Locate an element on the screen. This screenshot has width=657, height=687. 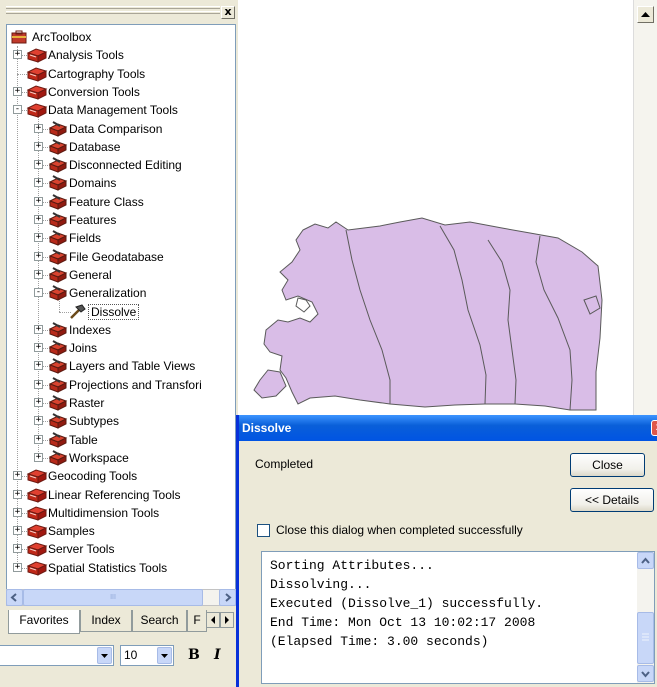
tree-node: + Spatial Statistics Tools is located at coordinates (121, 568).